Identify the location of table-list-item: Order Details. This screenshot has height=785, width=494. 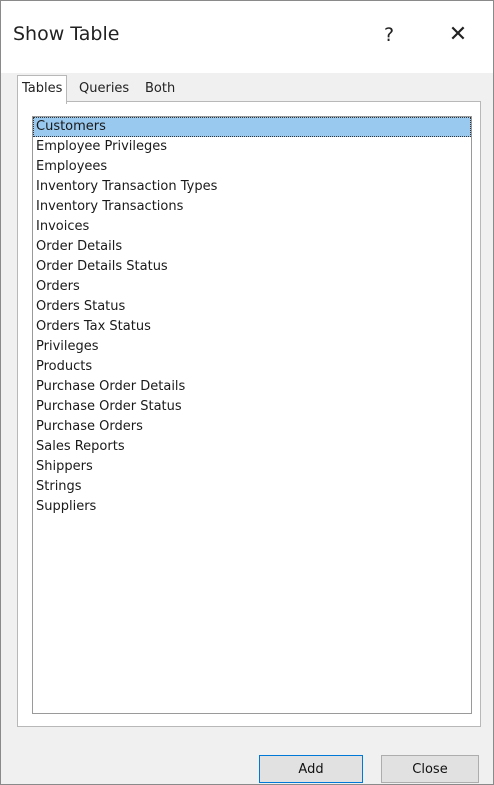
(252, 247).